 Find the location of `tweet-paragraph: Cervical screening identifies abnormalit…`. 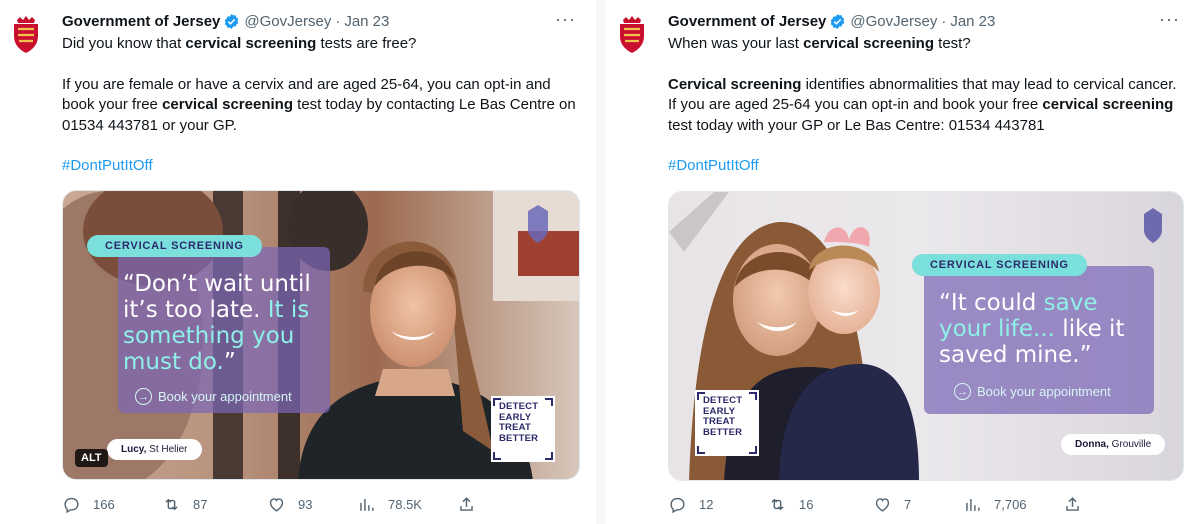

tweet-paragraph: Cervical screening identifies abnormalit… is located at coordinates (926, 106).